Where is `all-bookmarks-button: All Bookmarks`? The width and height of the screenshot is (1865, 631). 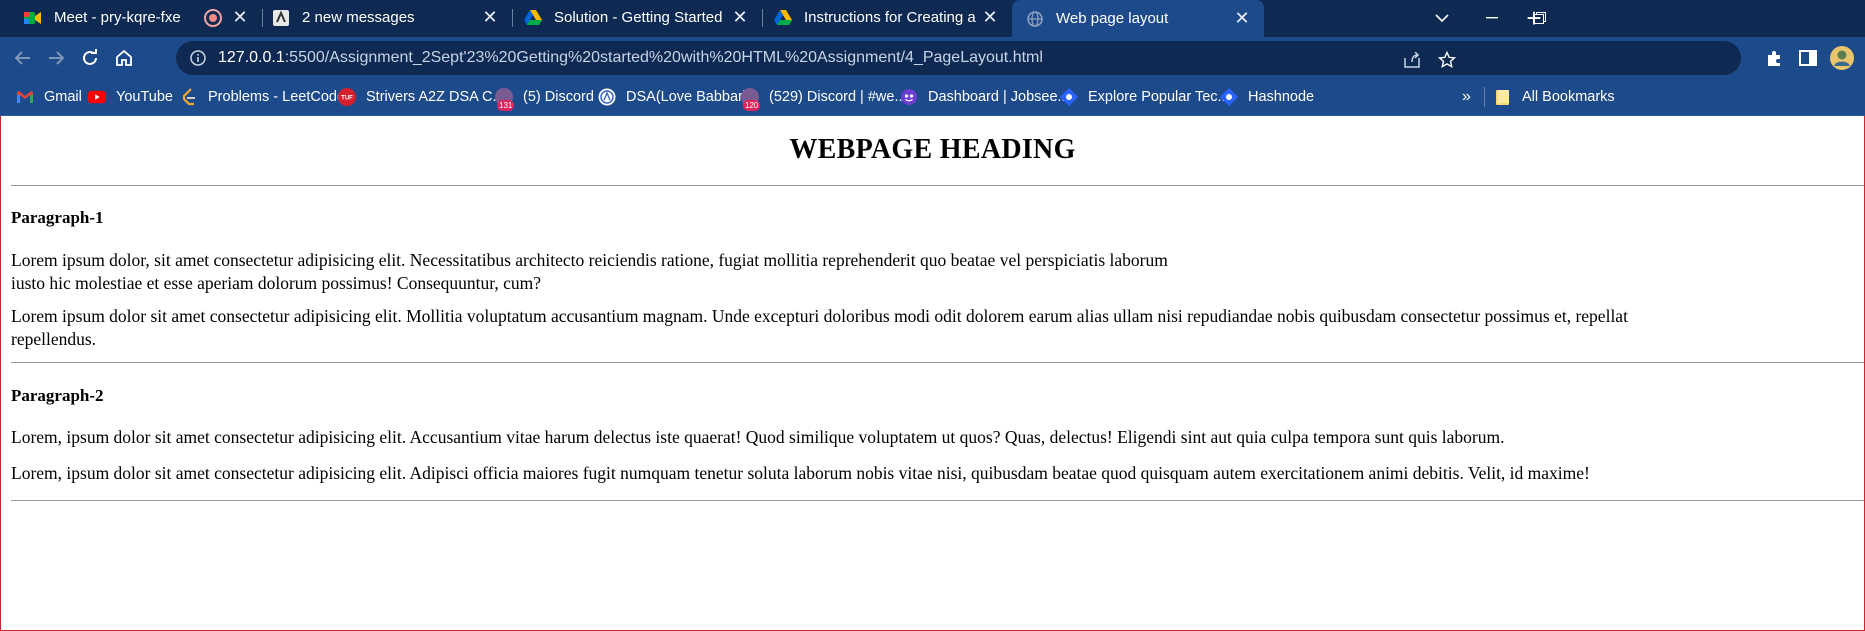 all-bookmarks-button: All Bookmarks is located at coordinates (1554, 97).